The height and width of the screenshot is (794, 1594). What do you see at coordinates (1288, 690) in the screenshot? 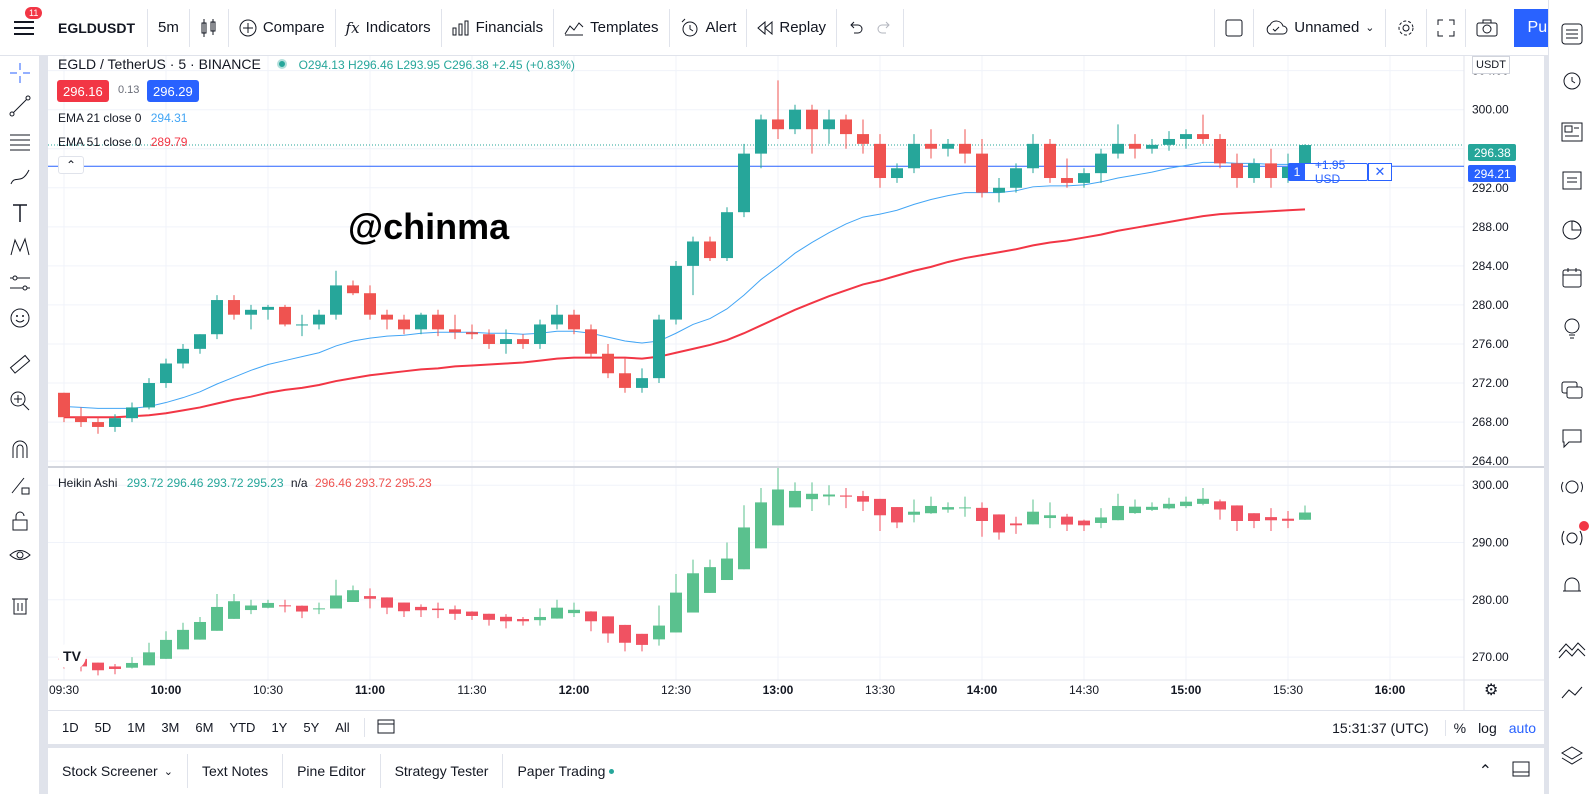
I see `time-axis-label: 15:30` at bounding box center [1288, 690].